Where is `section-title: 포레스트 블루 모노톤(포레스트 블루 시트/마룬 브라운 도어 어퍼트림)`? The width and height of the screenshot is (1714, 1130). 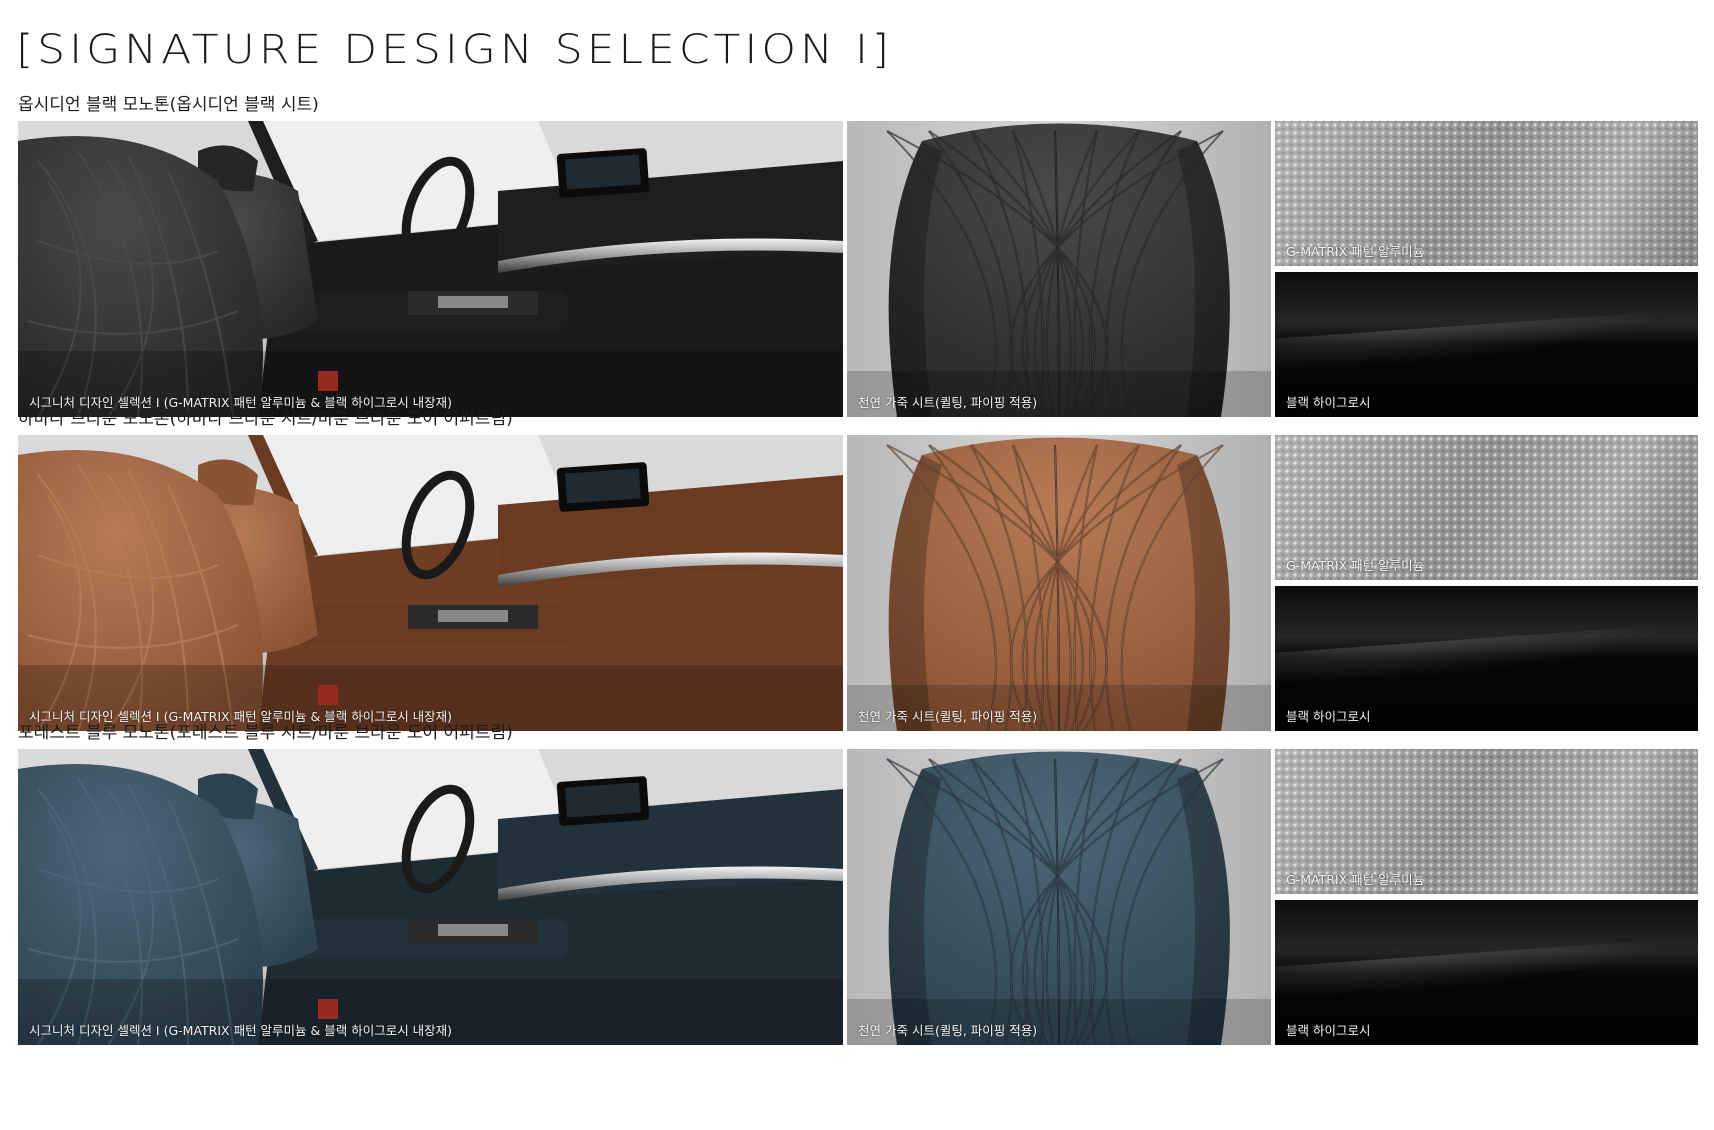
section-title: 포레스트 블루 모노톤(포레스트 블루 시트/마룬 브라운 도어 어퍼트림) is located at coordinates (265, 733).